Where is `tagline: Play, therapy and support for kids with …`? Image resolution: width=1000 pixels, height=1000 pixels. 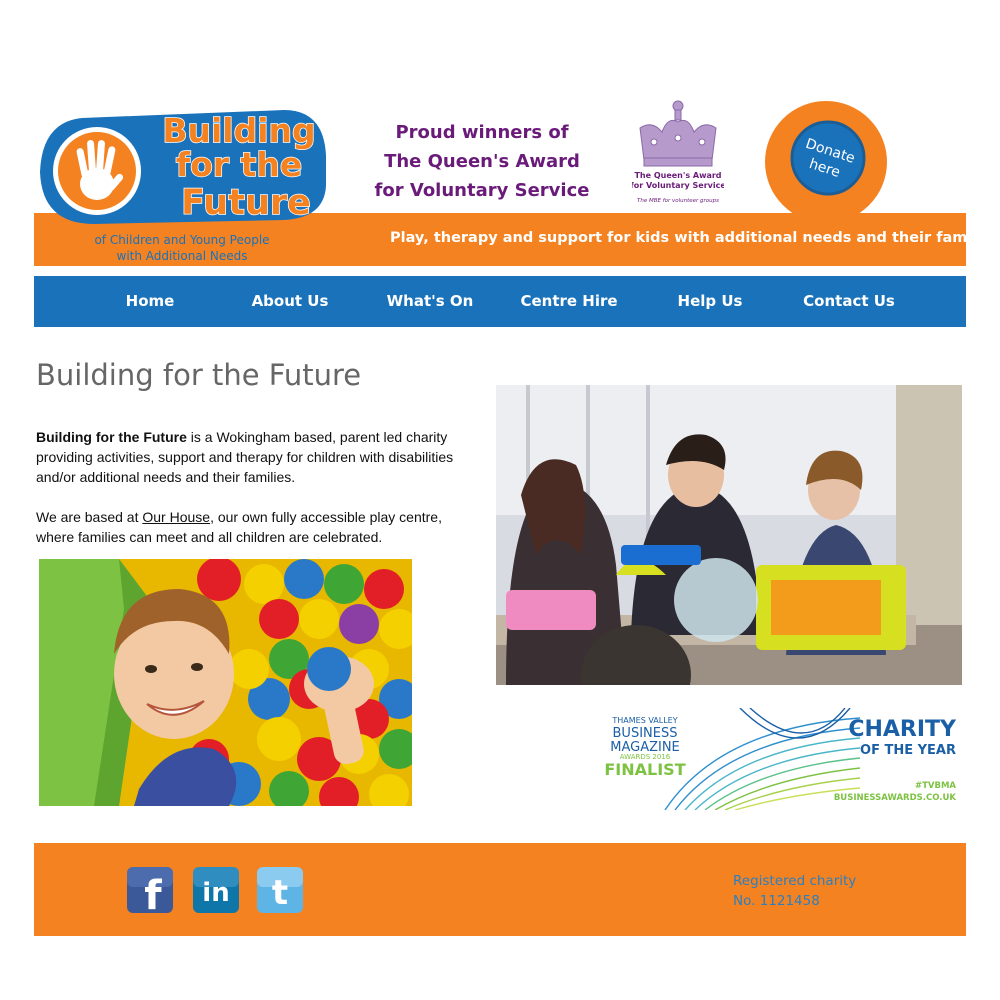
tagline: Play, therapy and support for kids with … is located at coordinates (695, 238).